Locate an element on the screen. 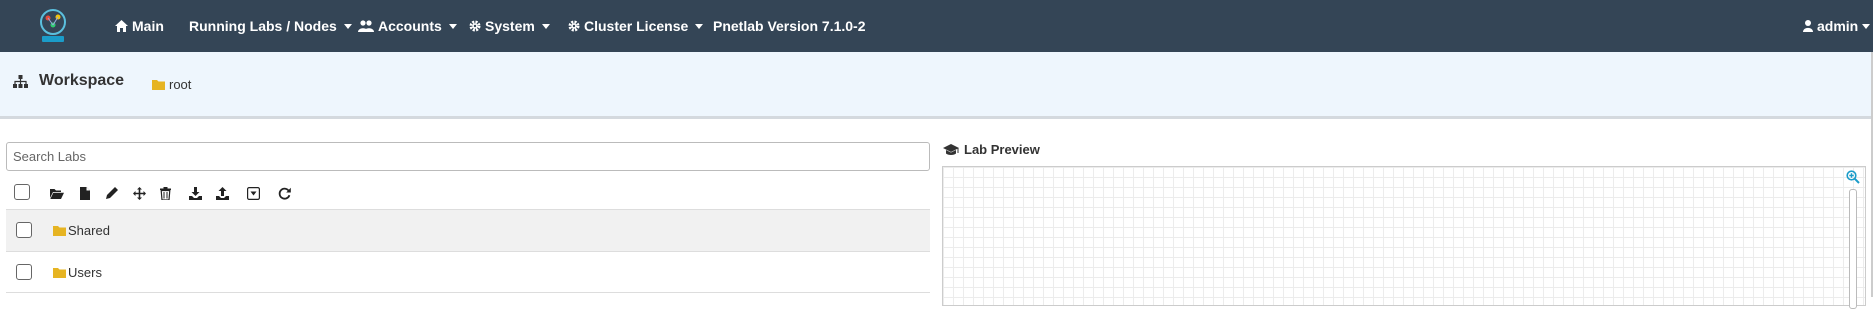  nav-version-label: Pnetlab Version 7.1.0-2 is located at coordinates (789, 26).